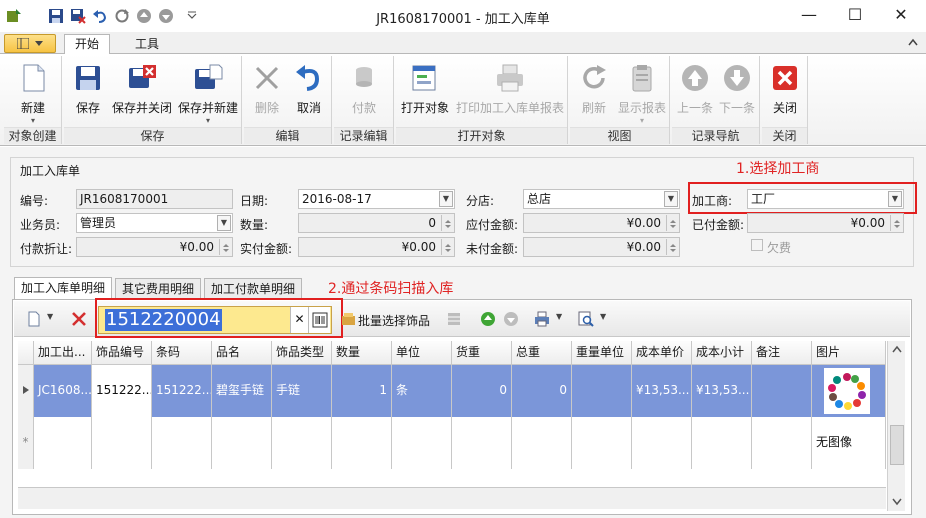  What do you see at coordinates (601, 199) in the screenshot?
I see `branch-select: 总店 ▼` at bounding box center [601, 199].